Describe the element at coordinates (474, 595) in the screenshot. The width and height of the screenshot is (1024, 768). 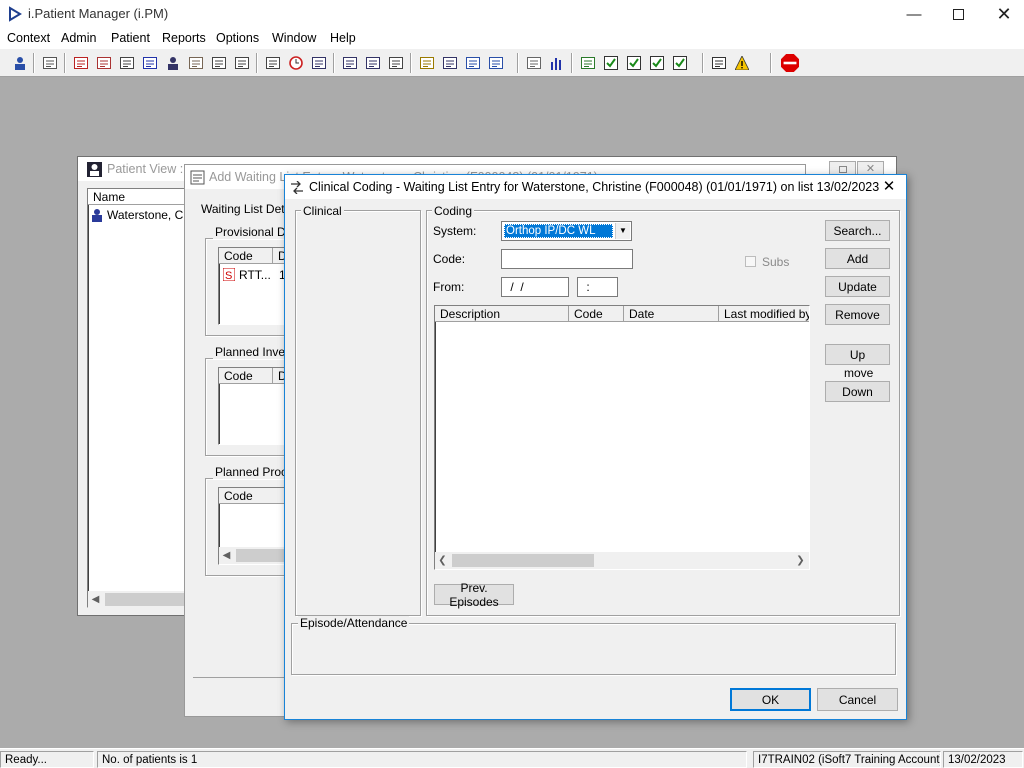
I see `prev-episodes-button: Prev. Episodes` at that location.